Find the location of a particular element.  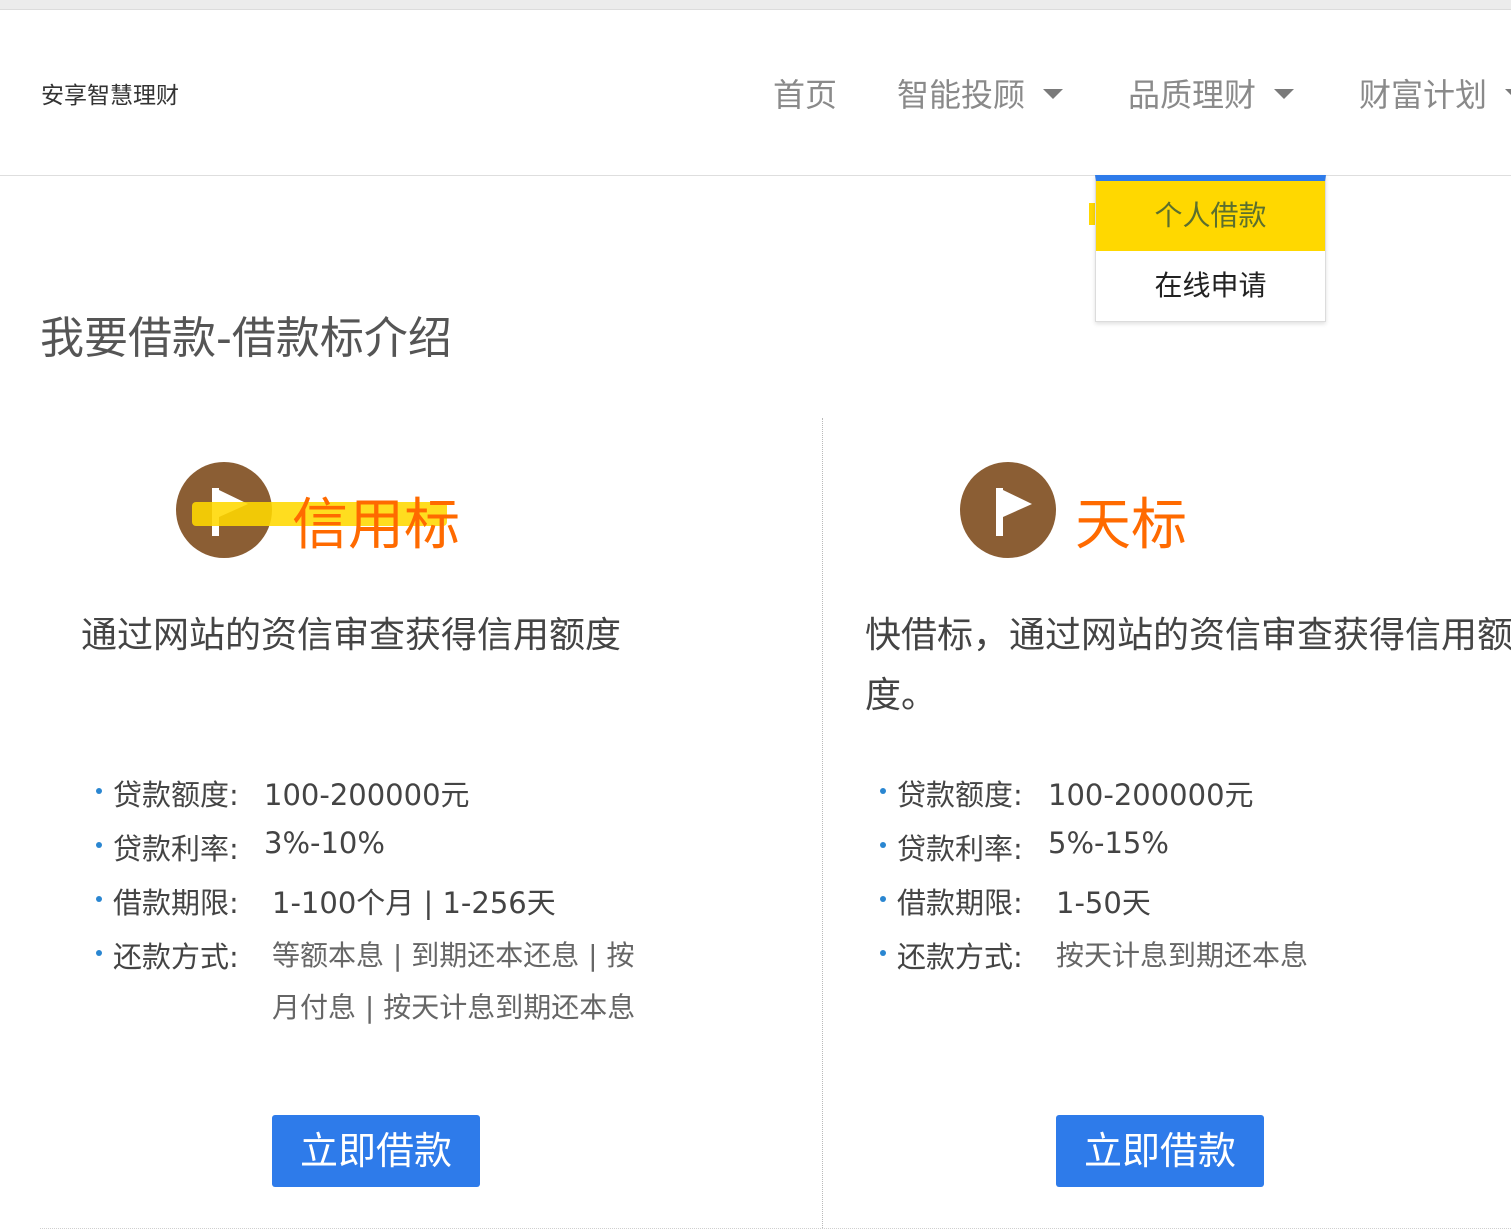

card-description: 度。 is located at coordinates (901, 695).